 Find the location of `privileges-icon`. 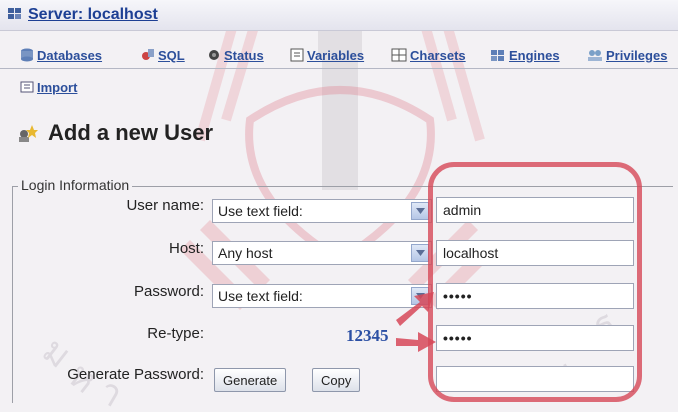

privileges-icon is located at coordinates (595, 55).